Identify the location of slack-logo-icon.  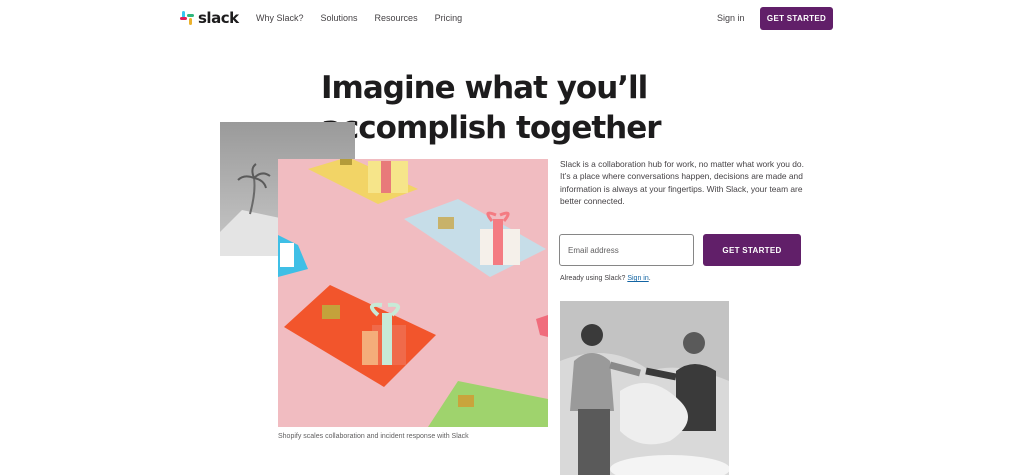
(187, 18).